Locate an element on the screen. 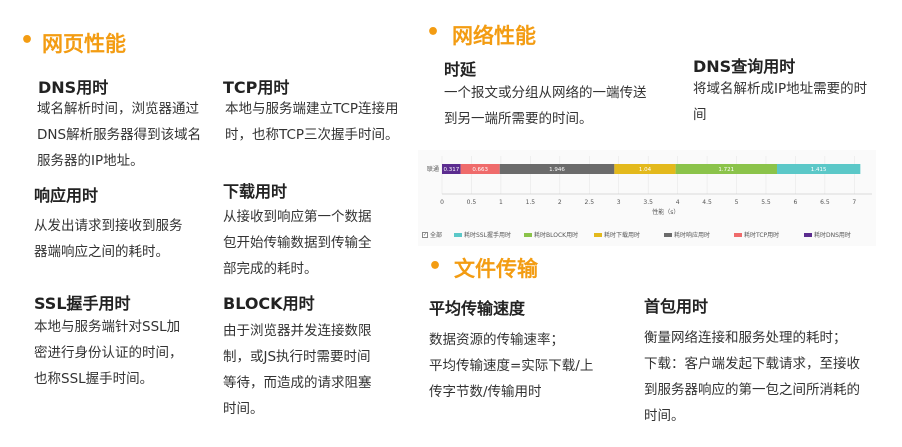 The image size is (902, 447). bar-value-label: 0.317 is located at coordinates (451, 170).